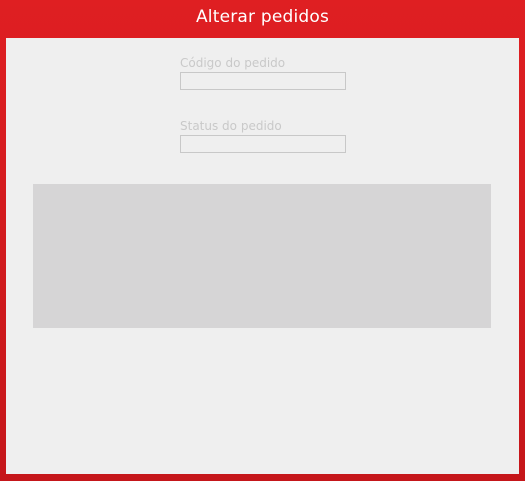  I want to click on order-code-label: Código do pedido, so click(233, 63).